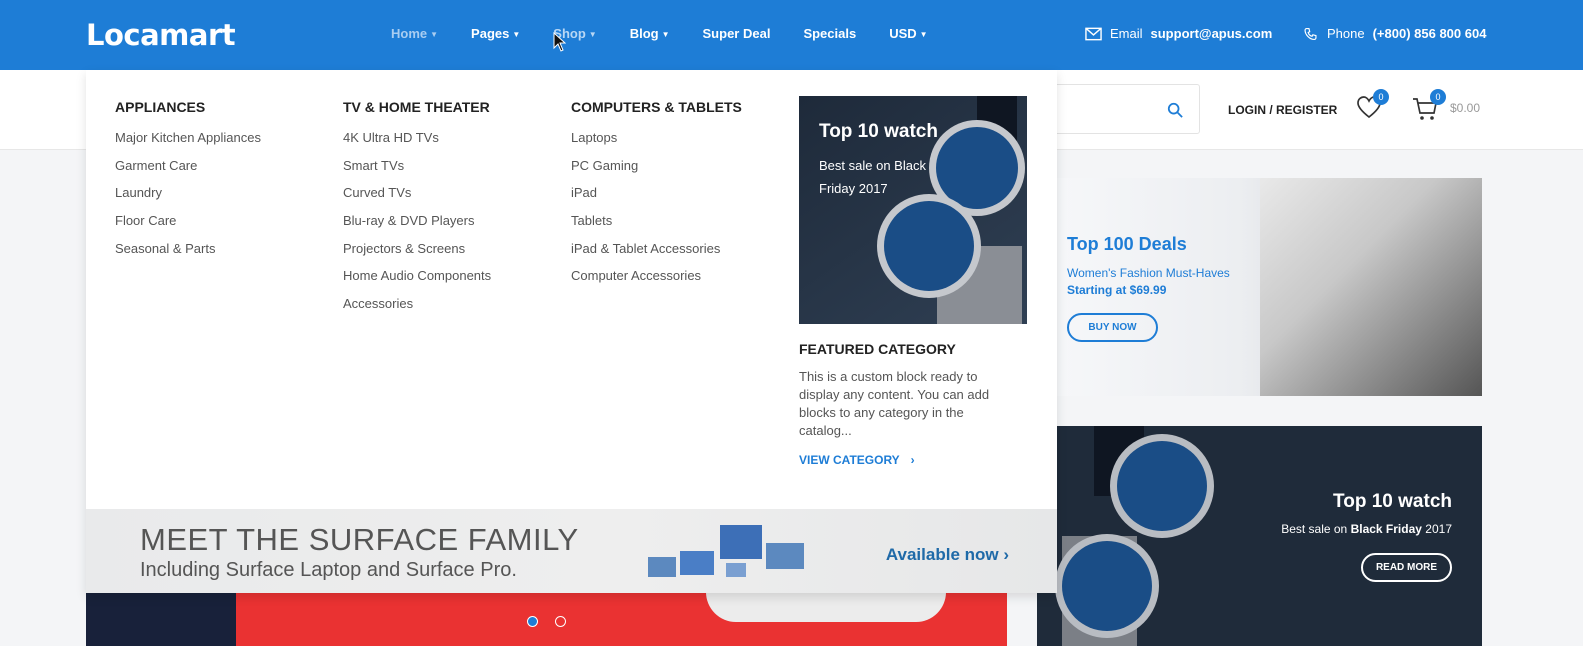 The width and height of the screenshot is (1583, 646). Describe the element at coordinates (1093, 33) in the screenshot. I see `mail-icon` at that location.